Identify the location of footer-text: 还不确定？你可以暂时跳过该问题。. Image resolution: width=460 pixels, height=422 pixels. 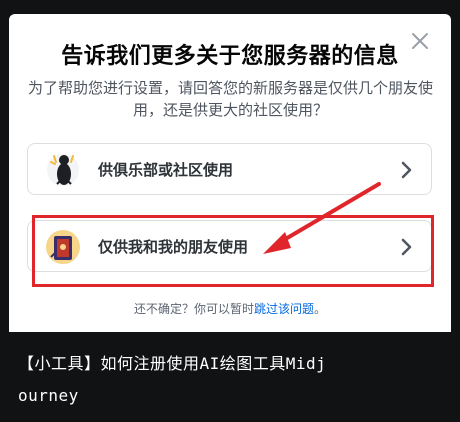
(230, 308).